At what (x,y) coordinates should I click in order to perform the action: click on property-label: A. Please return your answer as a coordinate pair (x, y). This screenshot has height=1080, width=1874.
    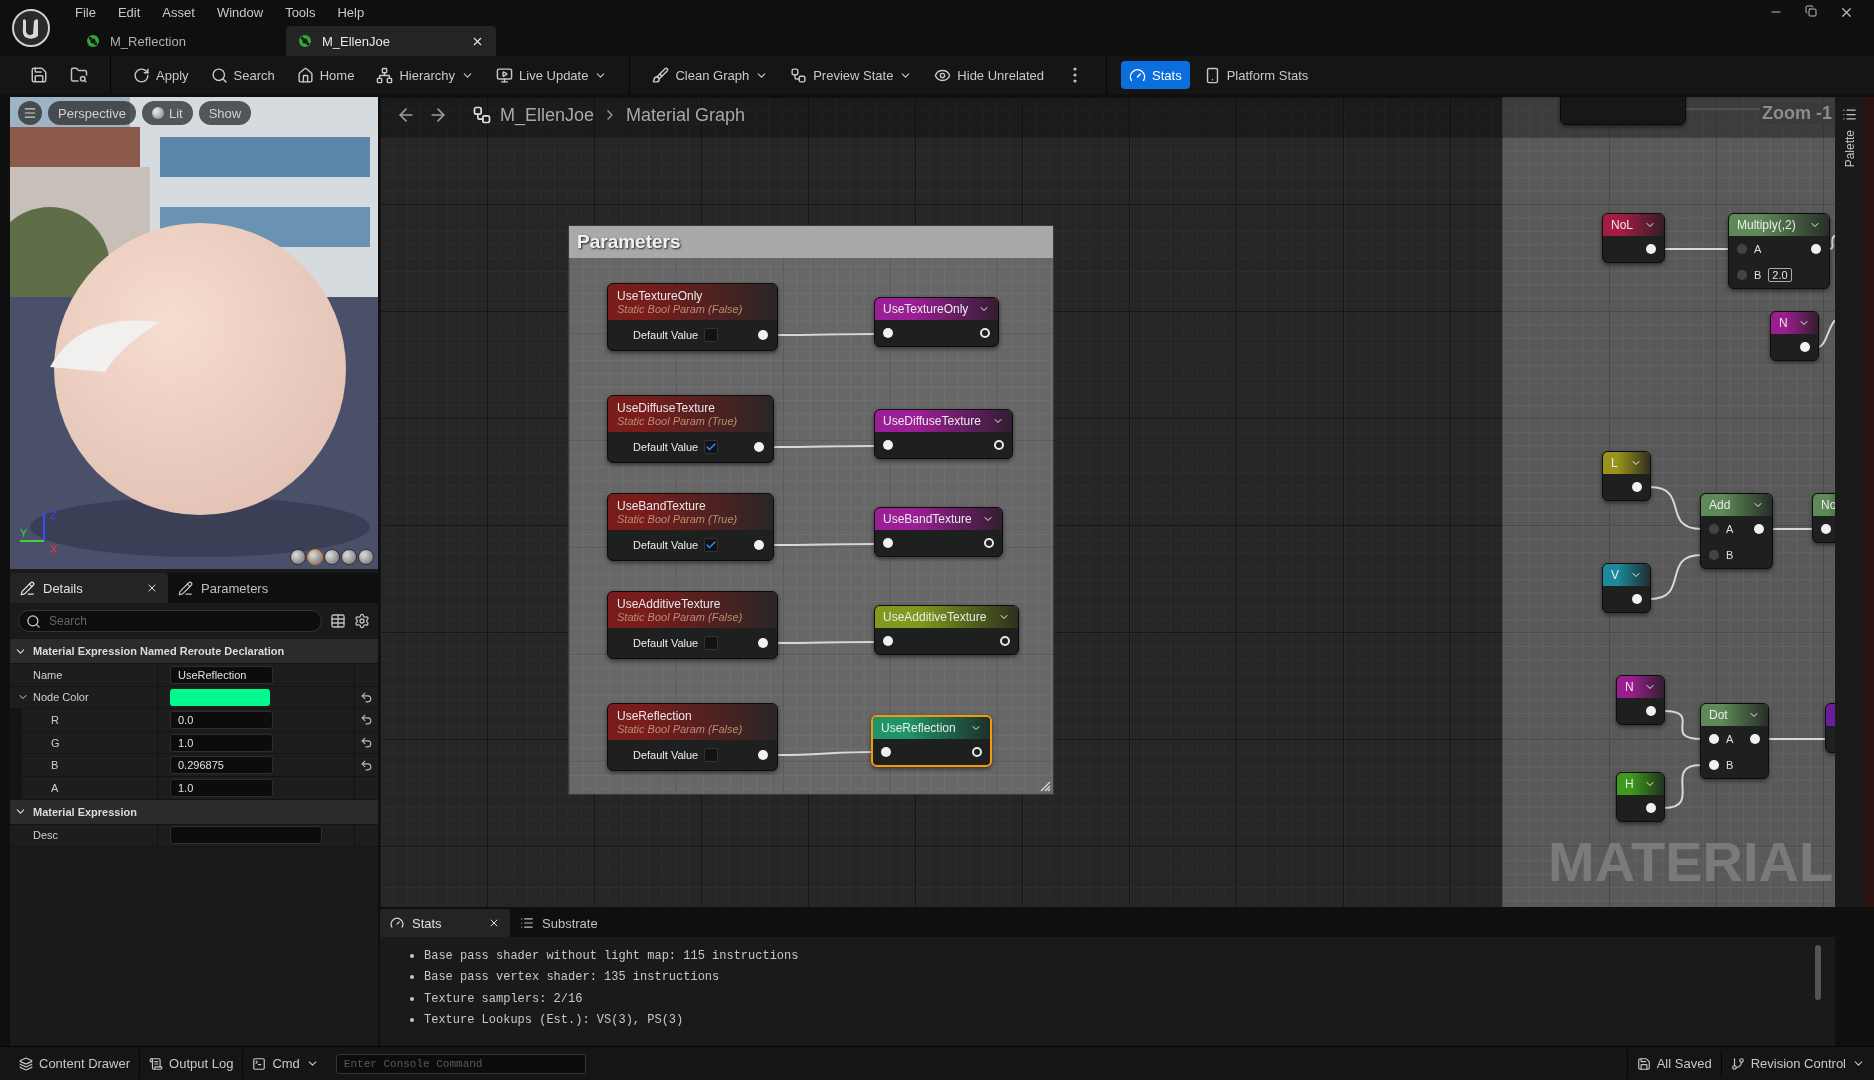
    Looking at the image, I should click on (55, 787).